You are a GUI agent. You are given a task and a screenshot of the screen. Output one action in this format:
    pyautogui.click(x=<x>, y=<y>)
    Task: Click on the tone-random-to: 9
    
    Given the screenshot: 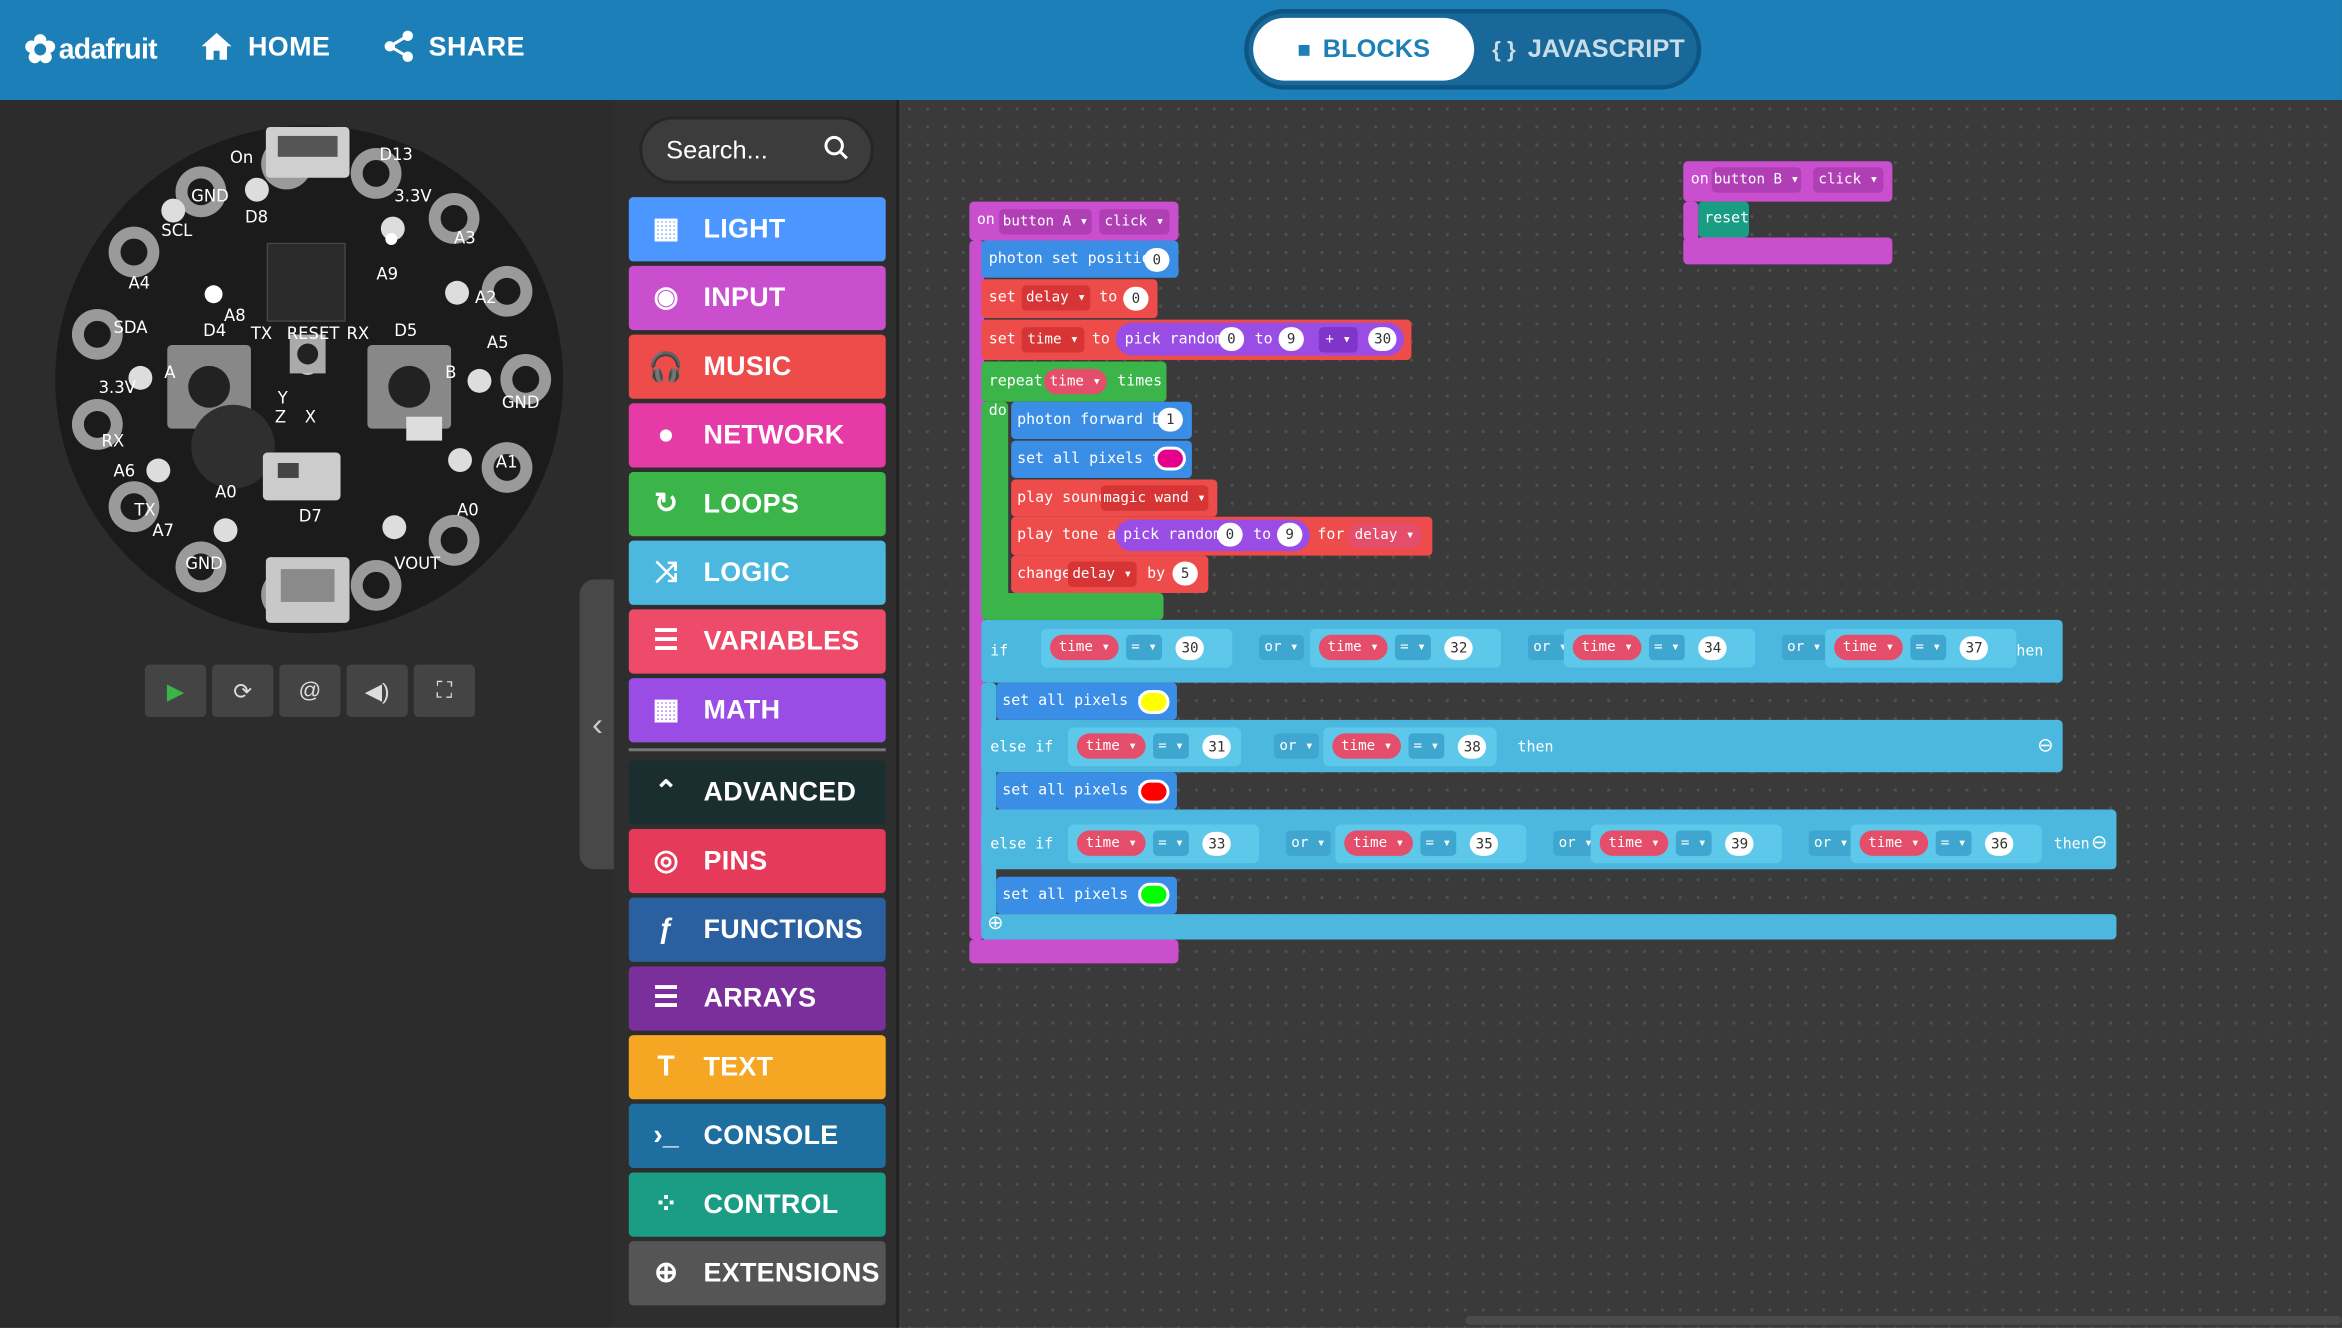 What is the action you would take?
    pyautogui.click(x=1290, y=534)
    